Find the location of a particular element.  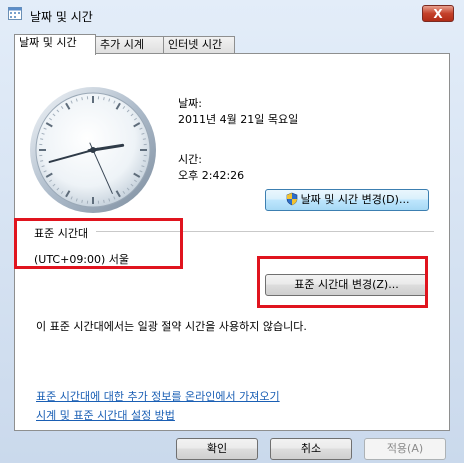

close-icon: X is located at coordinates (438, 14).